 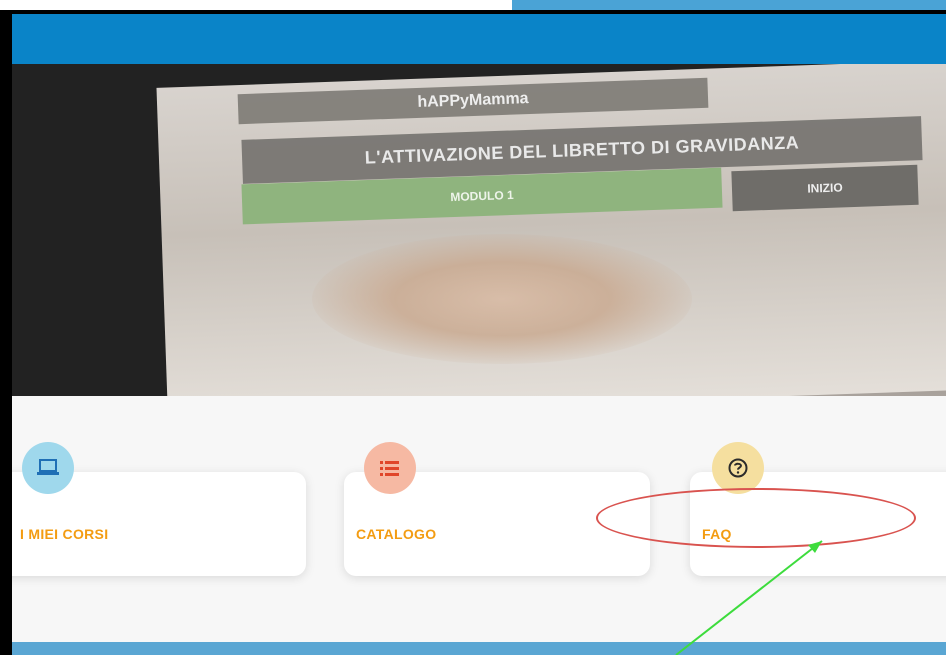 I want to click on annotation-arrow, so click(x=749, y=597).